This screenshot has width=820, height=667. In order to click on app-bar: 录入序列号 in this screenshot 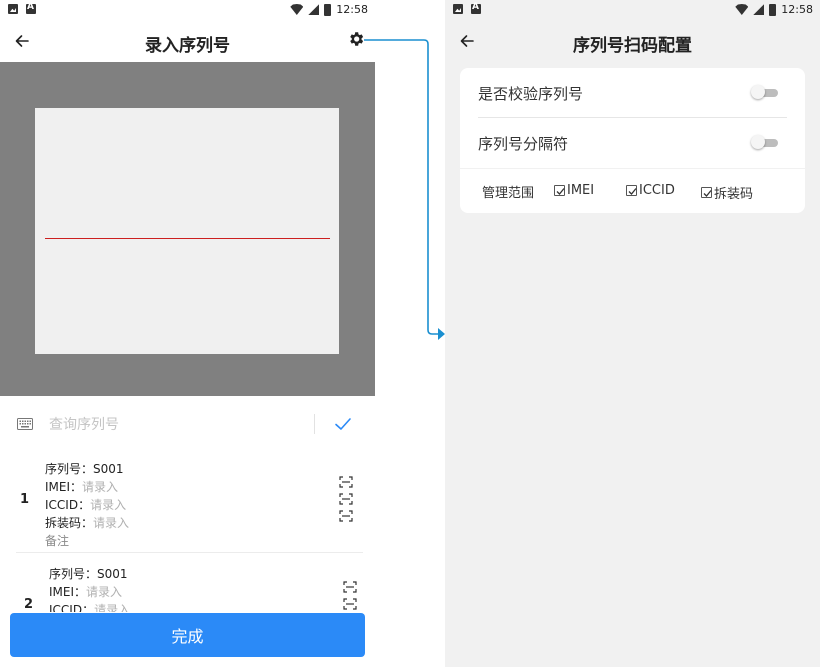, I will do `click(187, 41)`.